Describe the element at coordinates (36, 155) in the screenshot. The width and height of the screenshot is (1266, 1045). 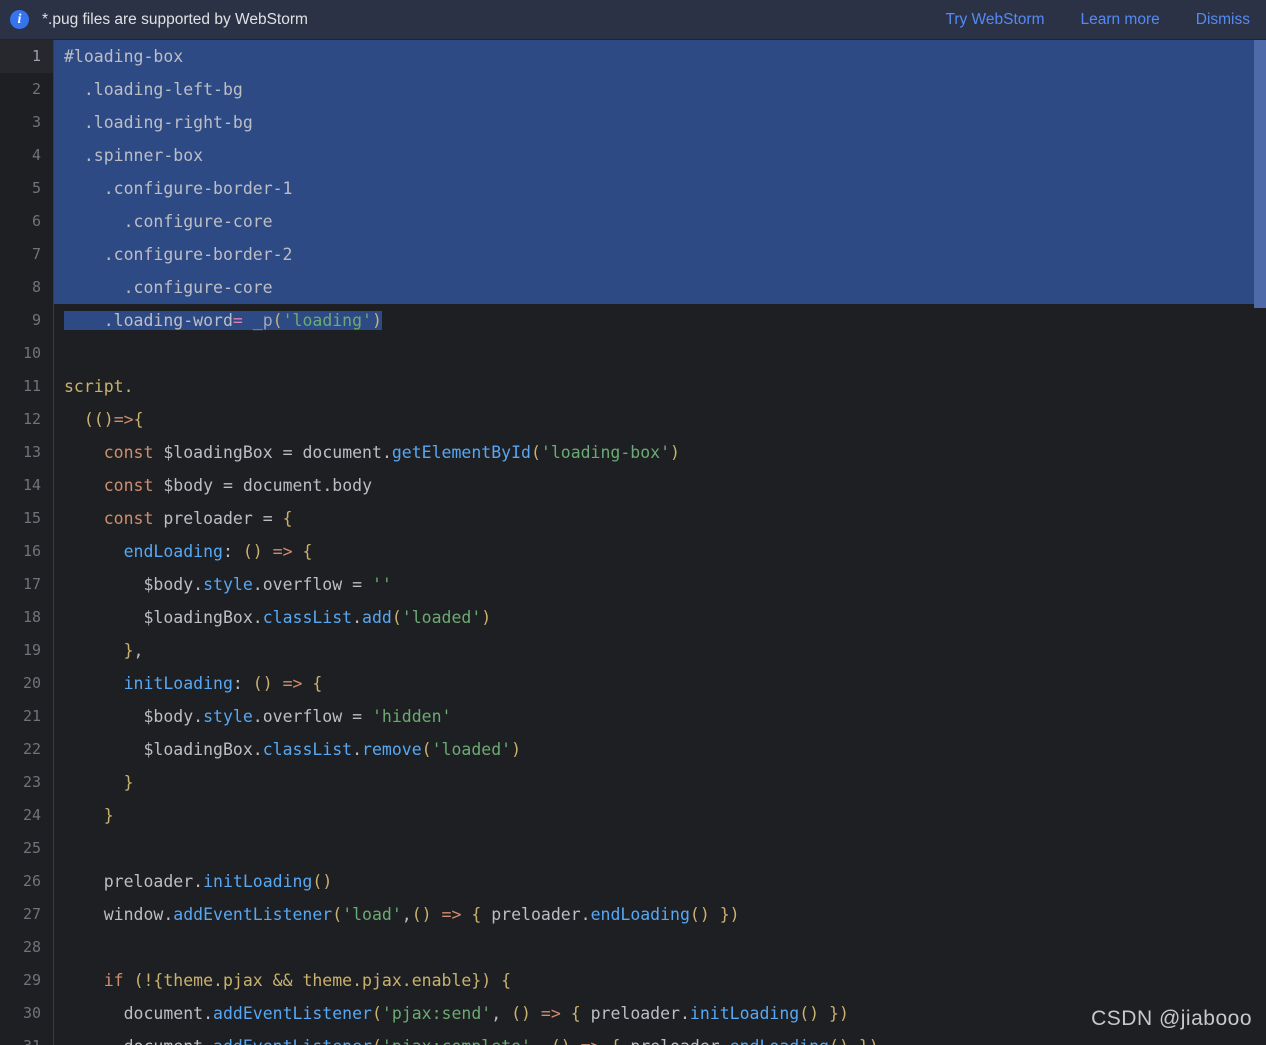
I see `line-number: 4` at that location.